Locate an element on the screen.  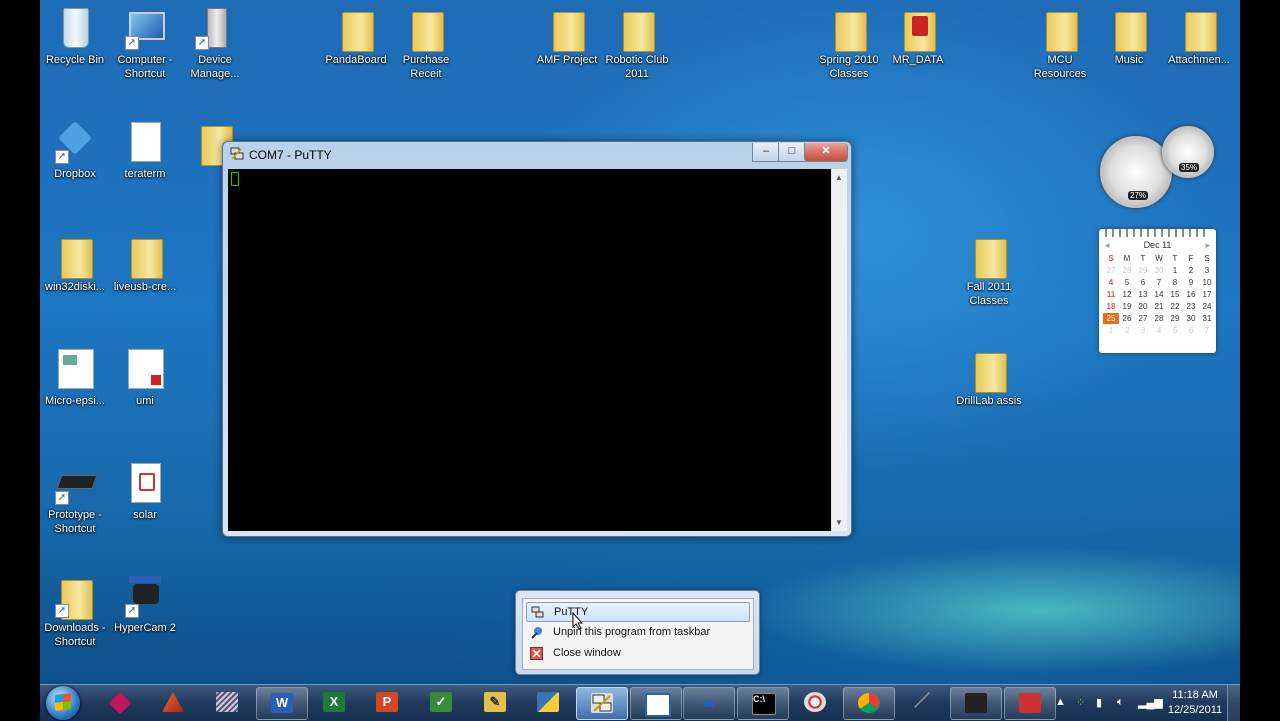
calendar-day: 21 is located at coordinates (1159, 306).